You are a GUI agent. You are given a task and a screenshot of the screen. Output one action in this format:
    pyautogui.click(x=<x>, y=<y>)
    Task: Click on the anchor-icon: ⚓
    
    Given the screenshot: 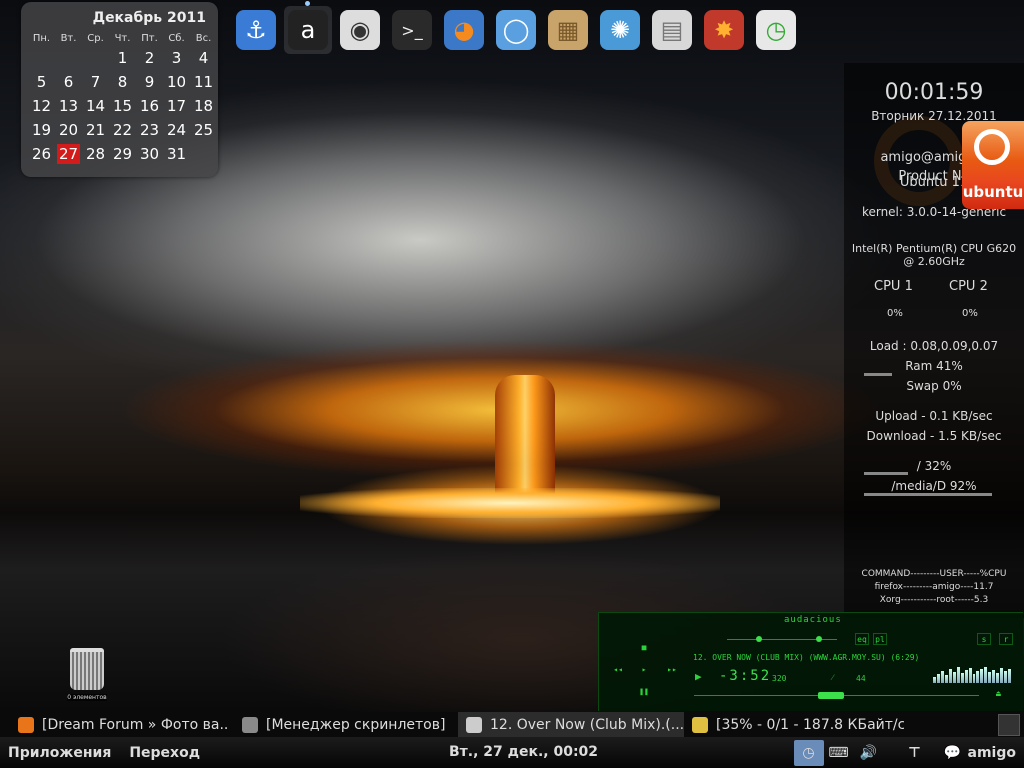 What is the action you would take?
    pyautogui.click(x=256, y=30)
    